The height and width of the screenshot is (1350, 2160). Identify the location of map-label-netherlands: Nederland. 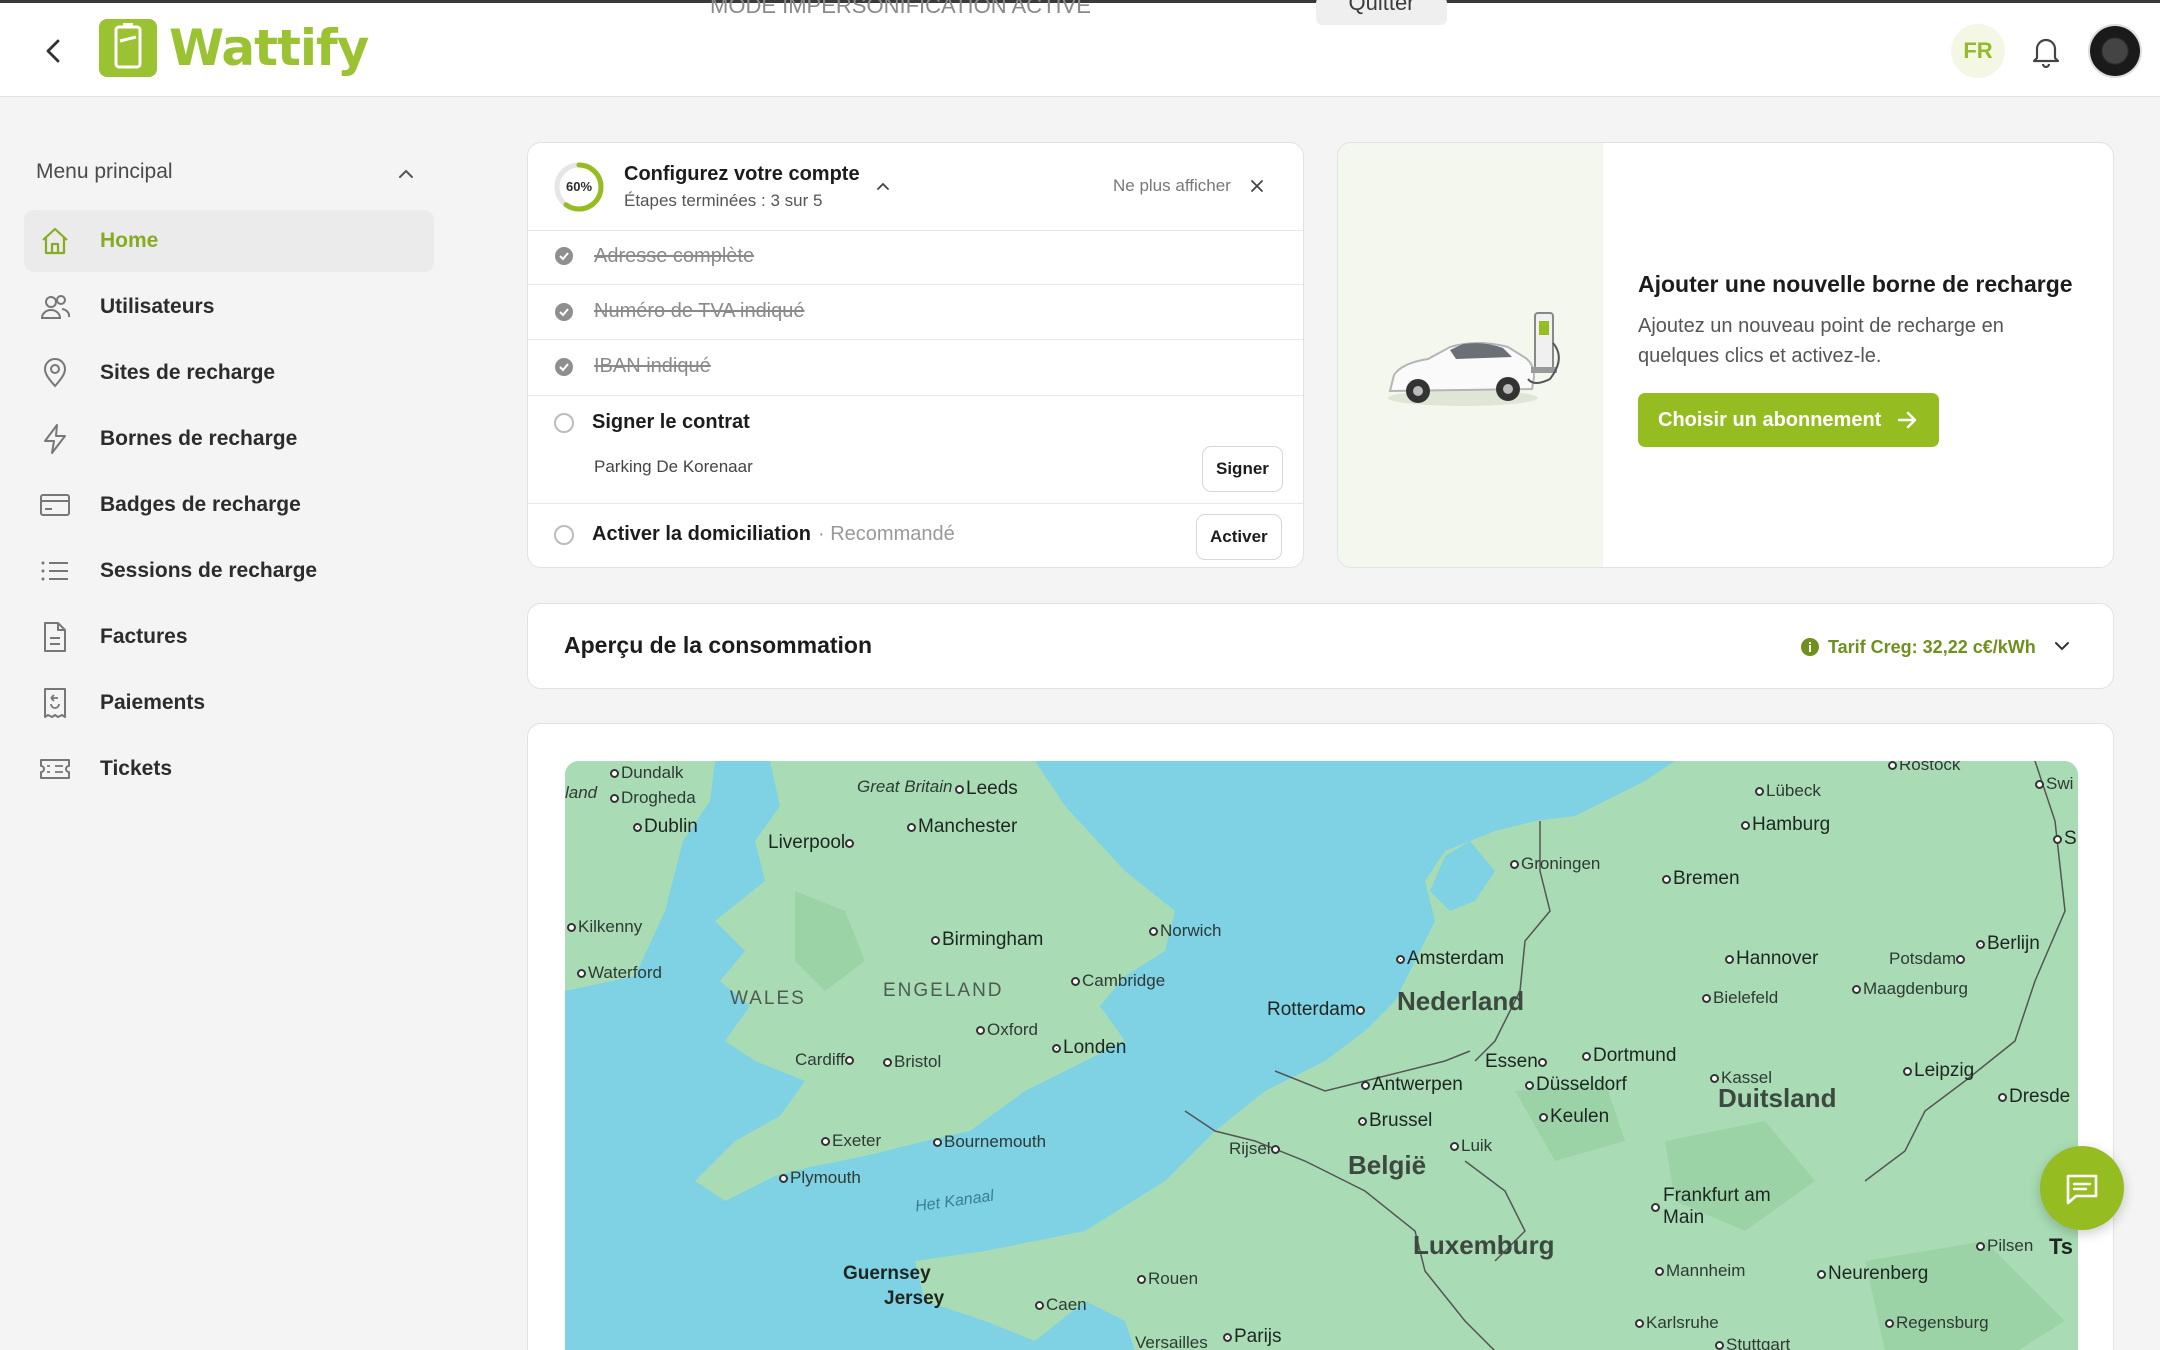
(1461, 1001).